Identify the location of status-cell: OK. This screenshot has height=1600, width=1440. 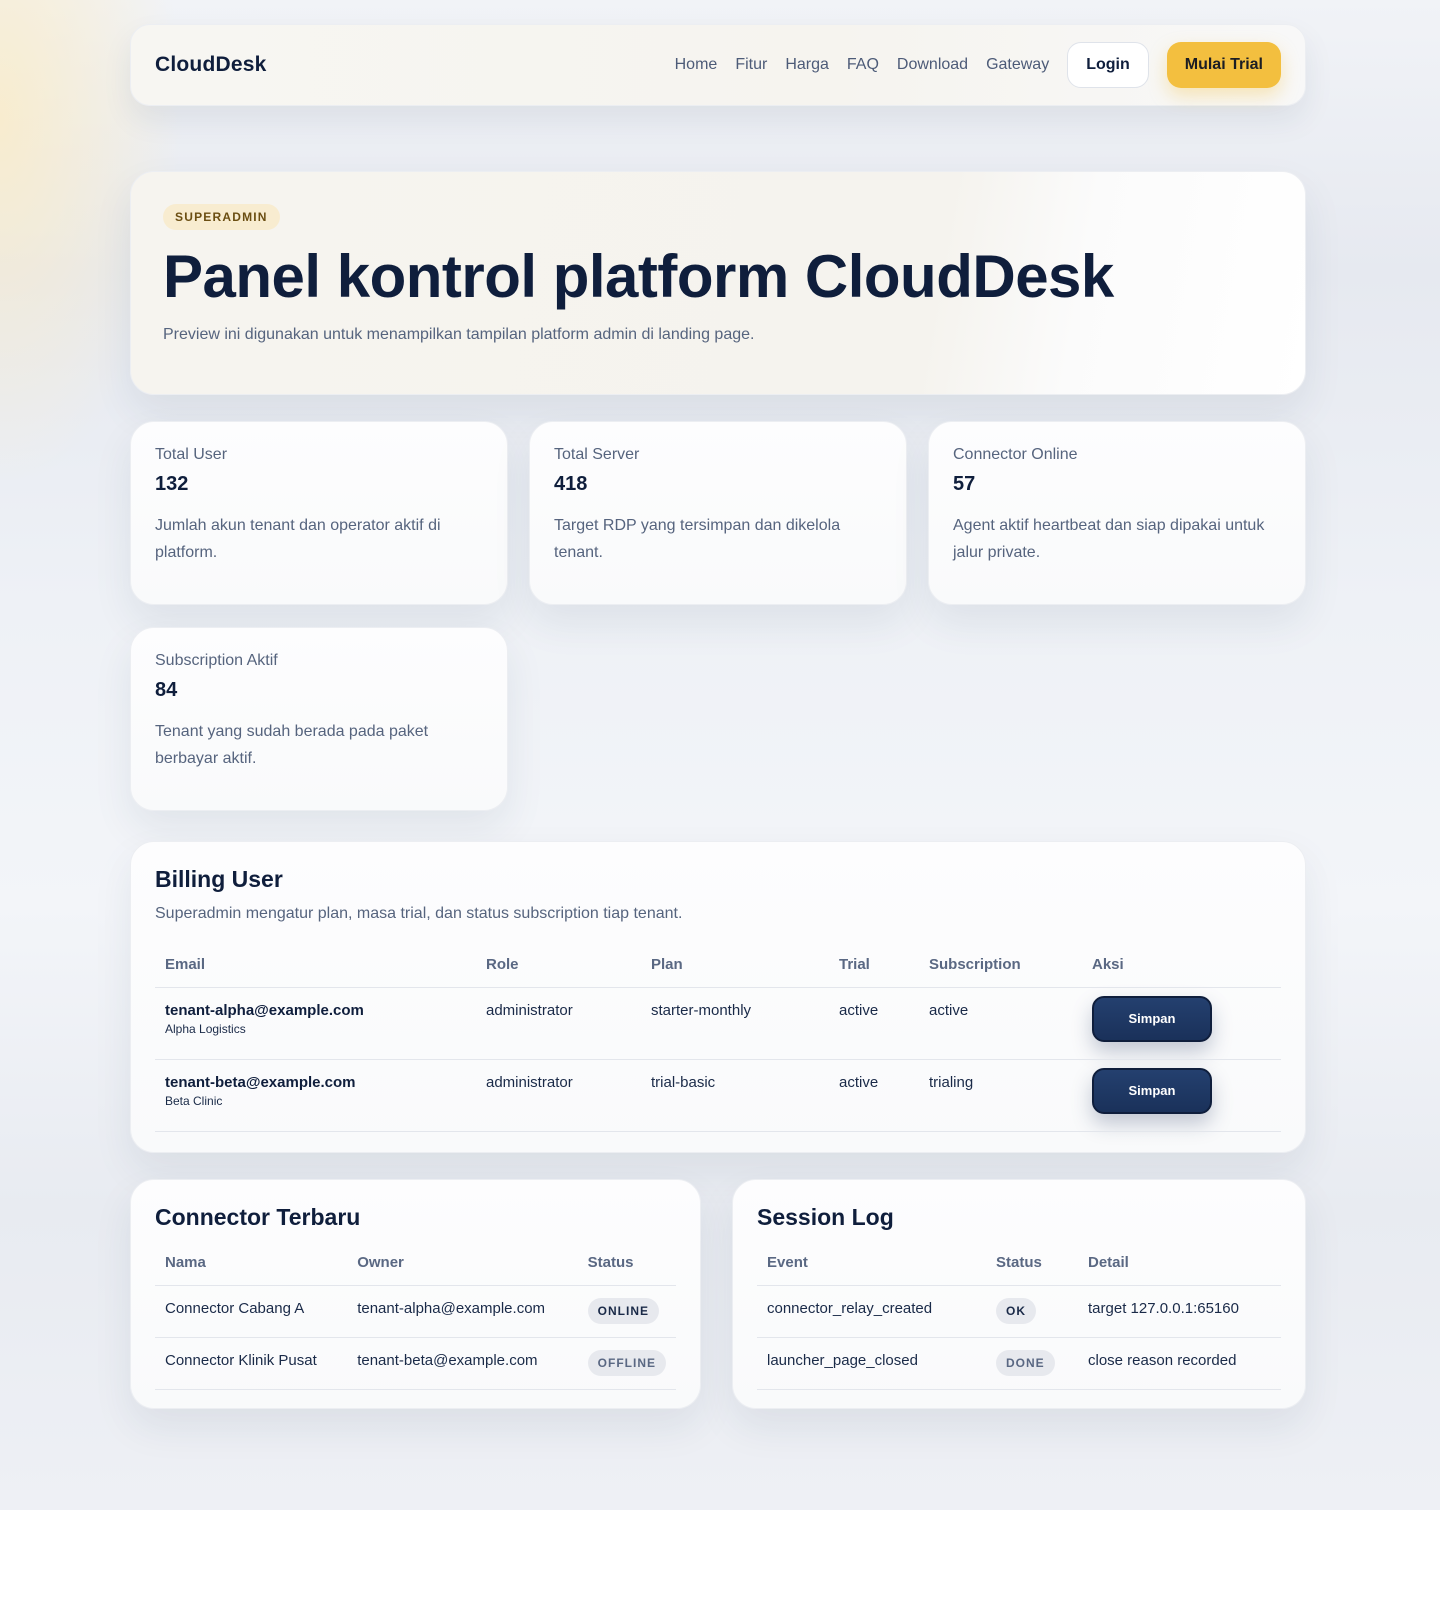
(1032, 1311).